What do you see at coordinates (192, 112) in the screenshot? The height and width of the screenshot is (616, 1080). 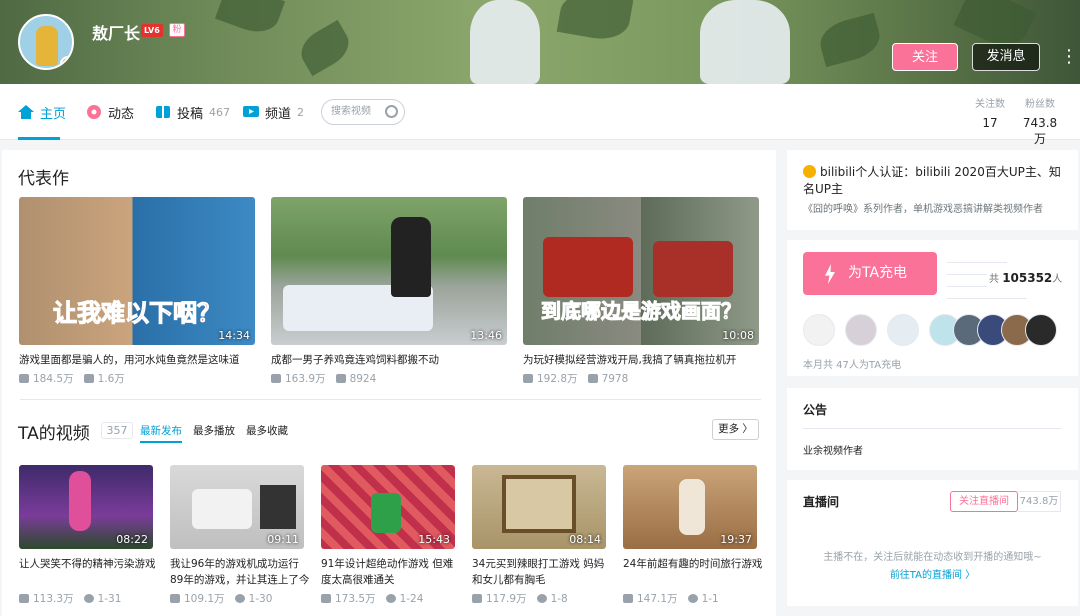 I see `tab-submissions: 投稿 467` at bounding box center [192, 112].